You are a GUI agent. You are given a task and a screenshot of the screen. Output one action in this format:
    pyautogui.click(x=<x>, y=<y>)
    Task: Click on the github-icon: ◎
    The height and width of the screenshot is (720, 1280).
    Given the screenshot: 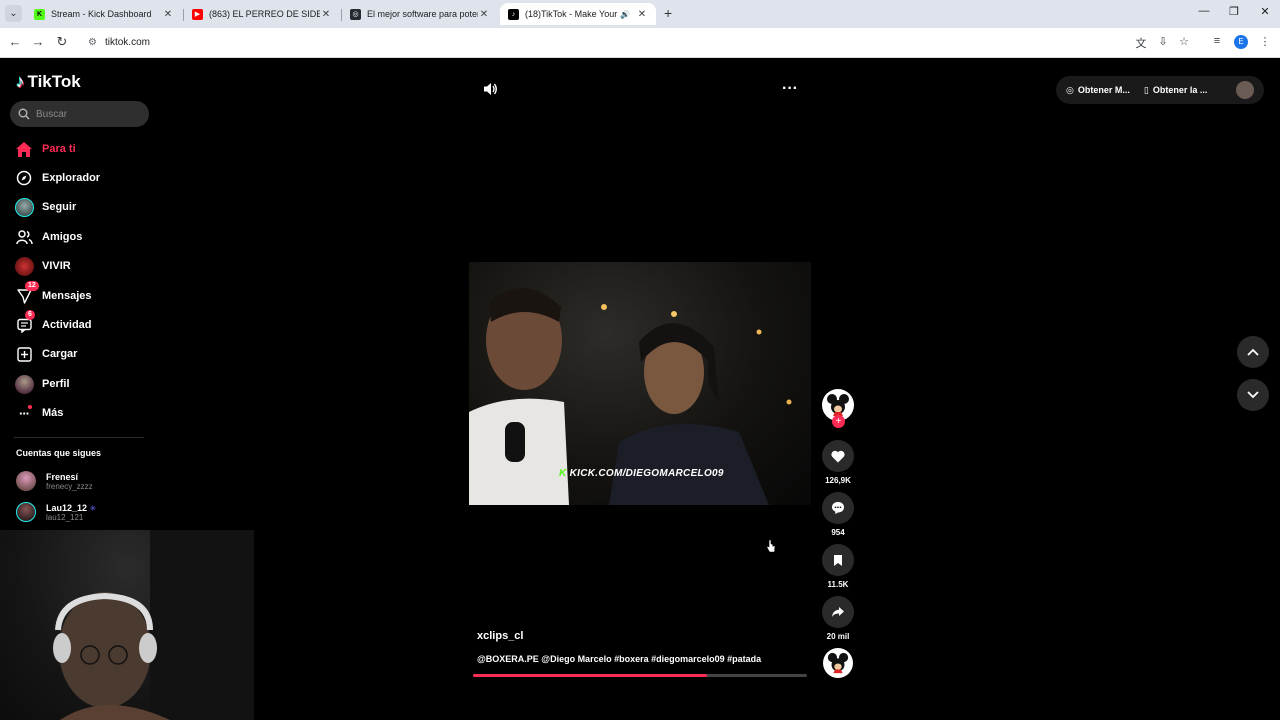 What is the action you would take?
    pyautogui.click(x=355, y=14)
    